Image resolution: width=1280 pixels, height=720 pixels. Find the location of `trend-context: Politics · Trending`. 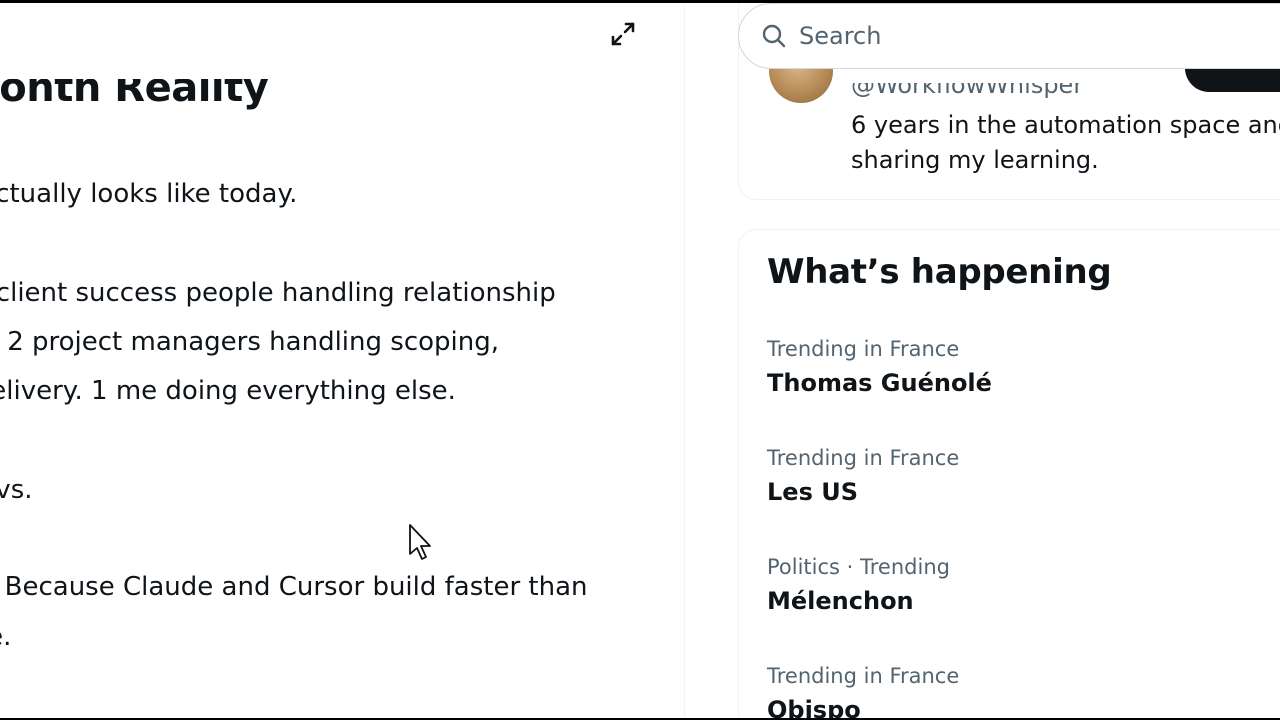

trend-context: Politics · Trending is located at coordinates (858, 567).